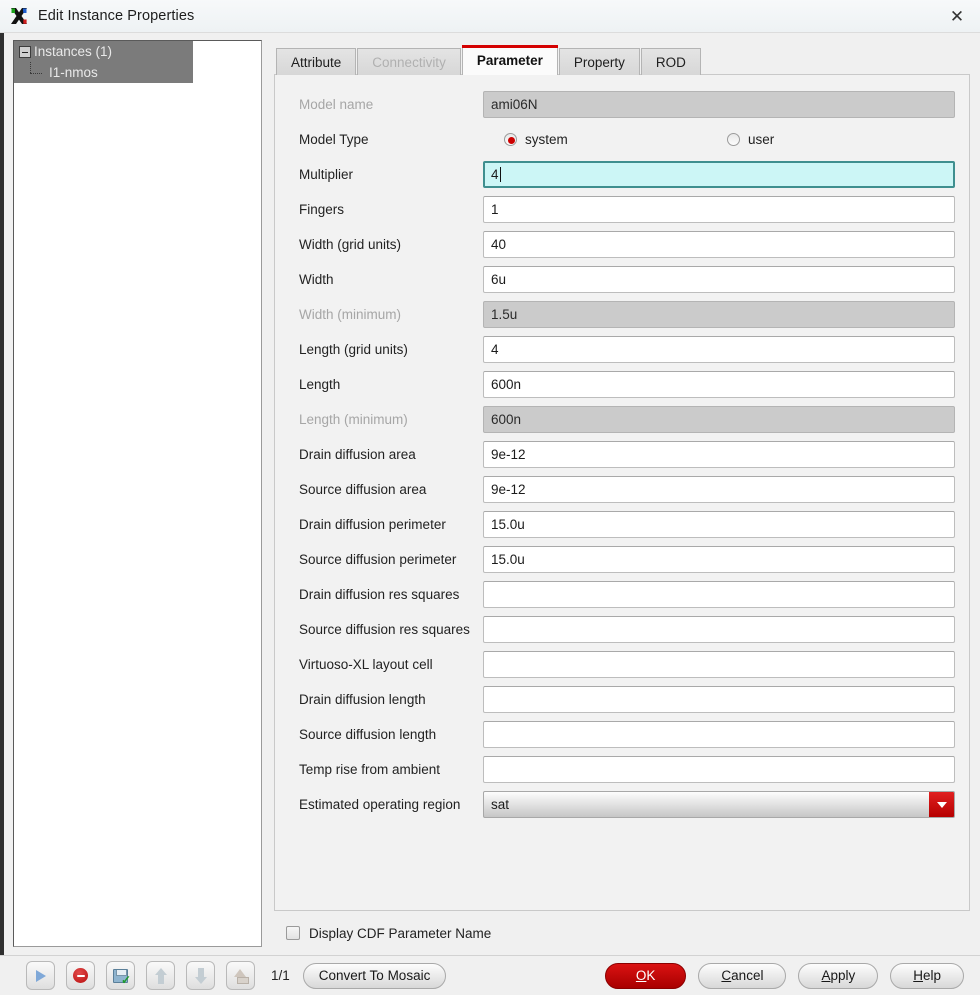  I want to click on stop-delete-icon-button, so click(80, 975).